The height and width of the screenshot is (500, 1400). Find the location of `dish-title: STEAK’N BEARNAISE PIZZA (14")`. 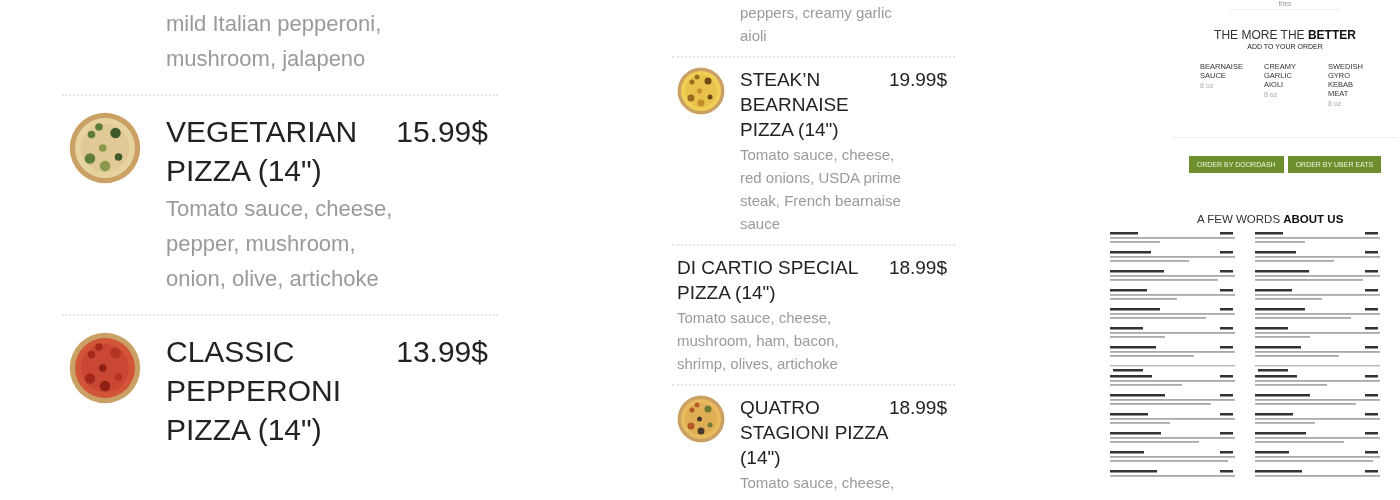

dish-title: STEAK’N BEARNAISE PIZZA (14") is located at coordinates (795, 105).